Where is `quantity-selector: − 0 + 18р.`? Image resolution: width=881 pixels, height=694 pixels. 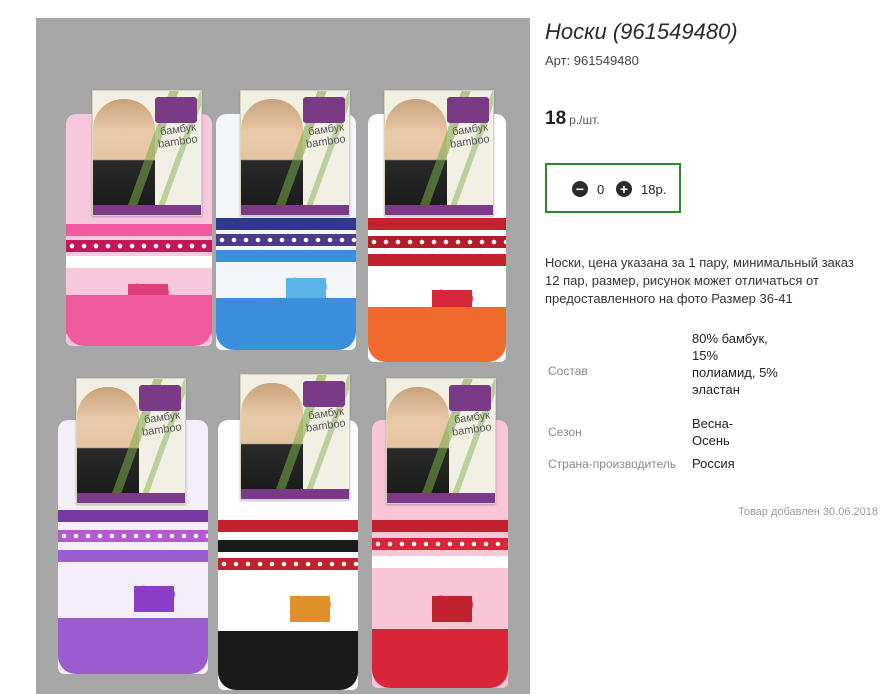
quantity-selector: − 0 + 18р. is located at coordinates (613, 188).